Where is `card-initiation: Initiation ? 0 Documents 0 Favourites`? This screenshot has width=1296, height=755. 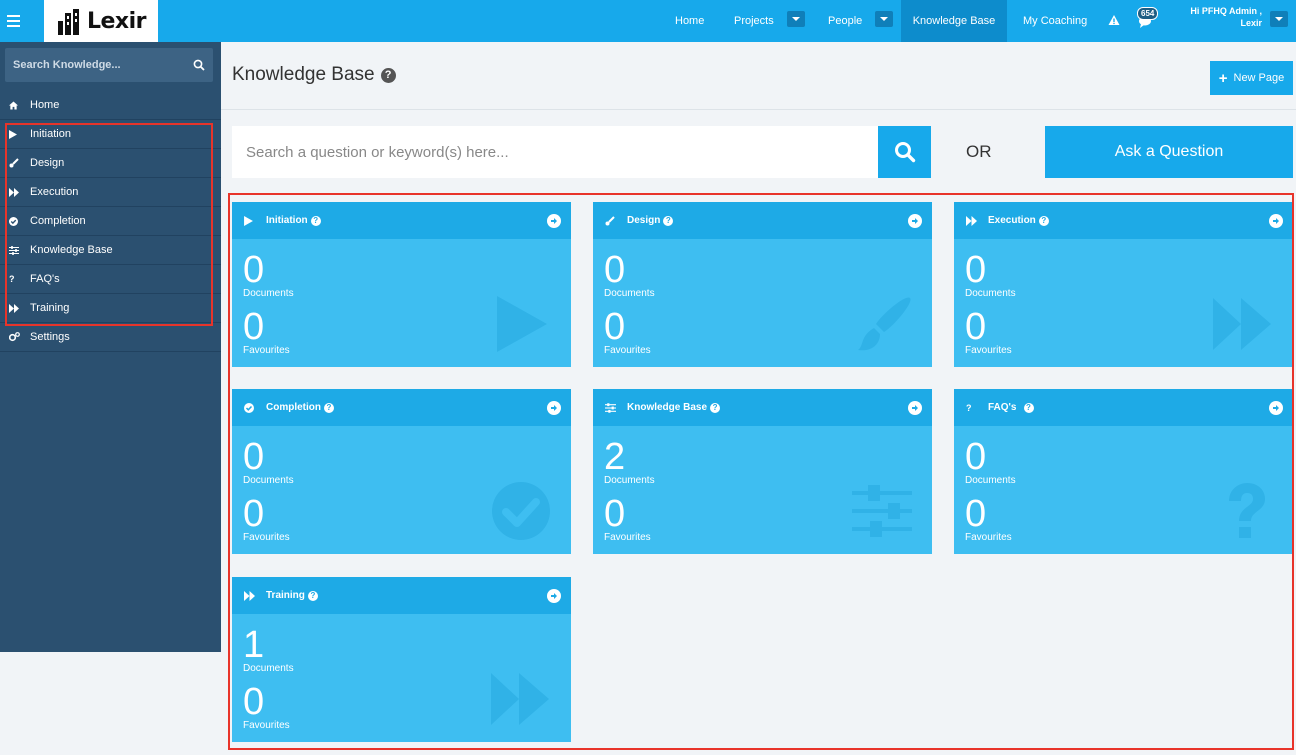
card-initiation: Initiation ? 0 Documents 0 Favourites is located at coordinates (401, 284).